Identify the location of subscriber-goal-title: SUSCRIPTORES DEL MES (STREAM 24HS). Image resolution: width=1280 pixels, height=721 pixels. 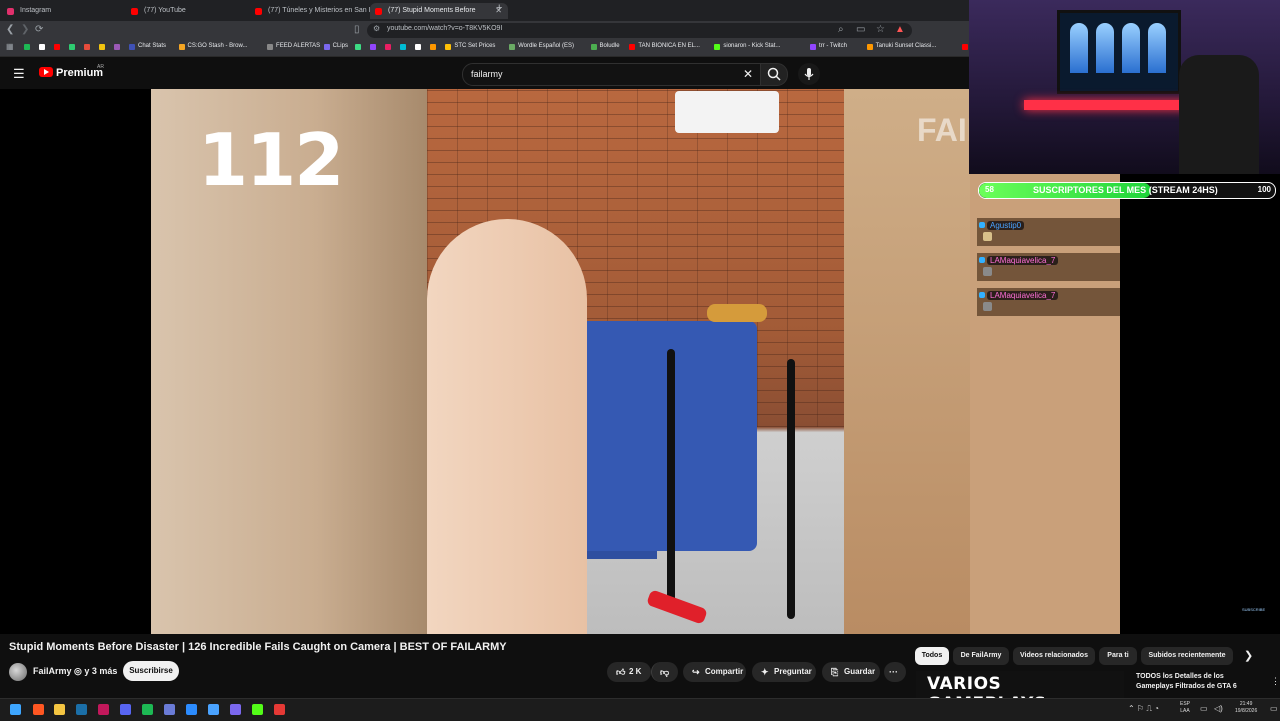
(1125, 190).